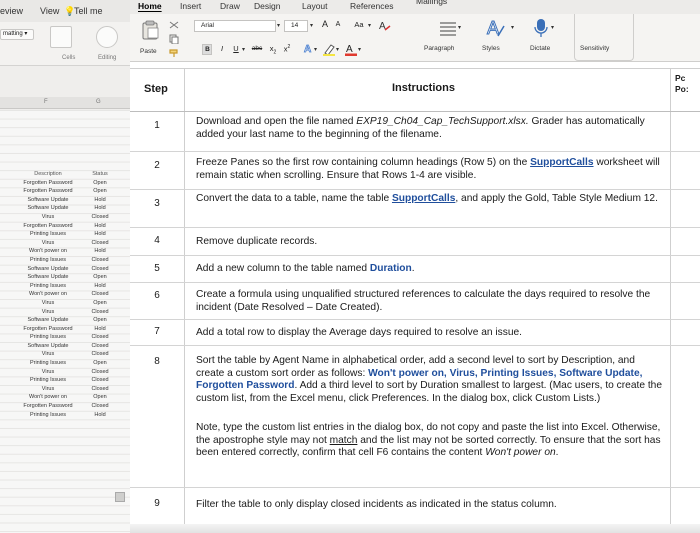  Describe the element at coordinates (236, 48) in the screenshot. I see `underline-button: U` at that location.